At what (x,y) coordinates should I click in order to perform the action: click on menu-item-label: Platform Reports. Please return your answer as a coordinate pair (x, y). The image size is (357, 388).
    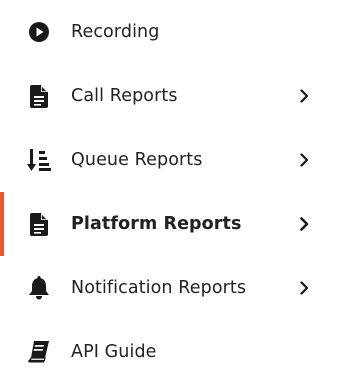
    Looking at the image, I should click on (156, 224).